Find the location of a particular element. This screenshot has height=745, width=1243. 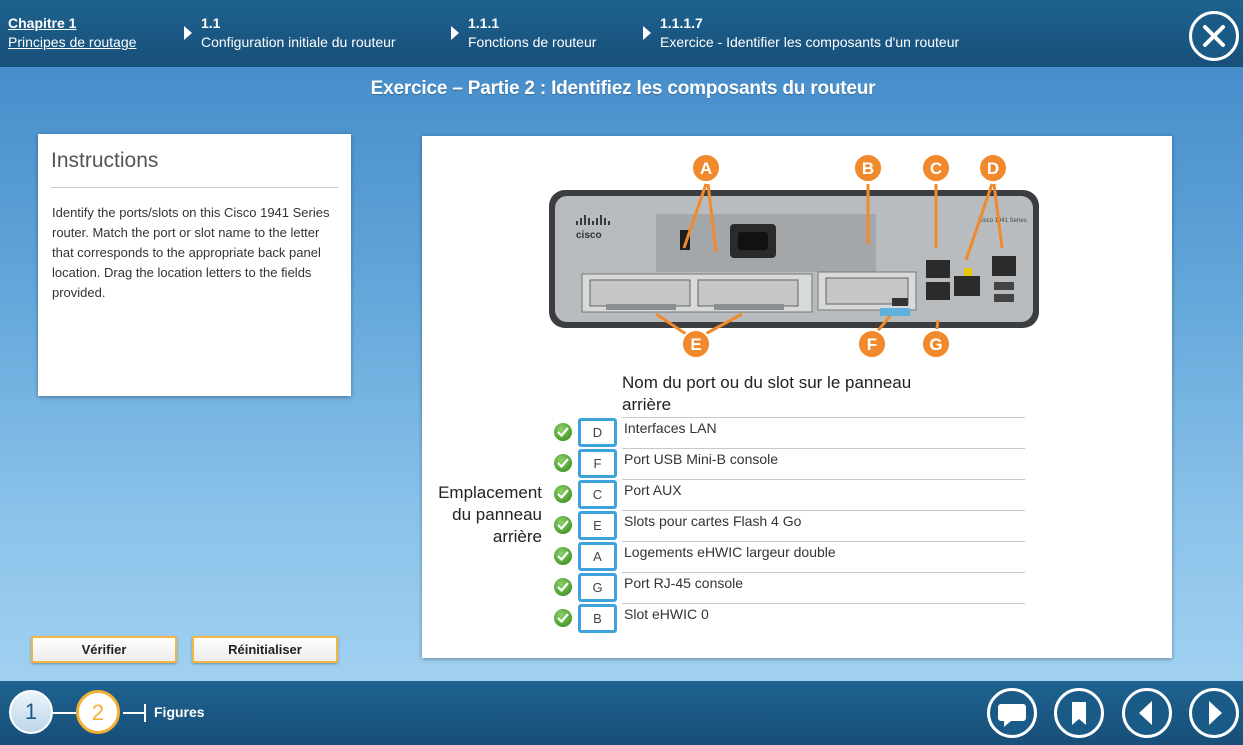

callout-a: A is located at coordinates (706, 168).